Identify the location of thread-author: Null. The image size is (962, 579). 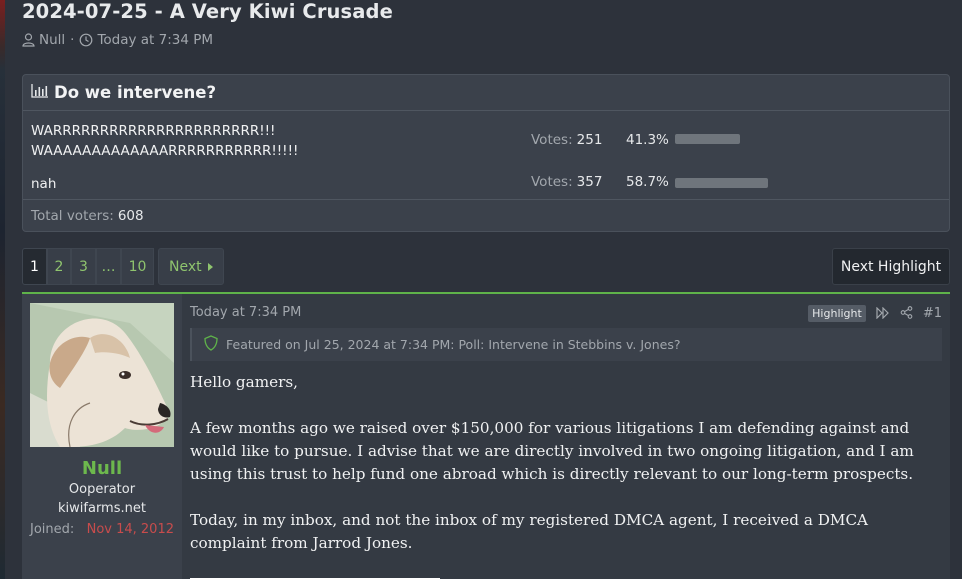
(52, 40).